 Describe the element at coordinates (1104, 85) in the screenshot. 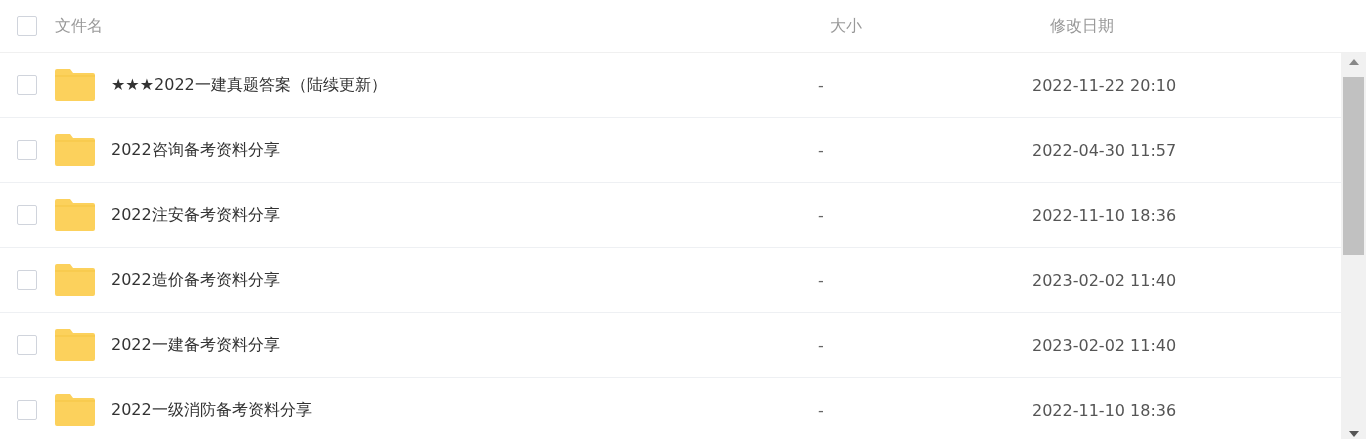

I see `modified-date: 2022-11-22 20:10` at that location.